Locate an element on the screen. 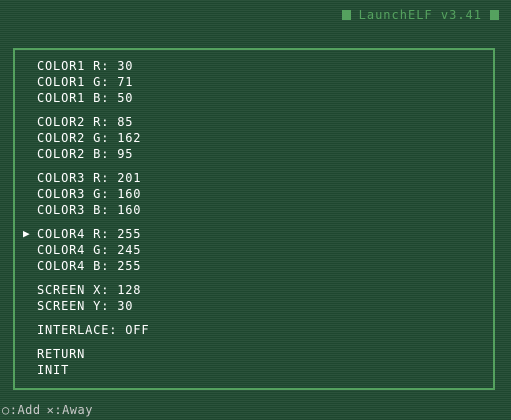 The width and height of the screenshot is (511, 420). menu-item-color2-b: COLOR2 B: 95 is located at coordinates (93, 154).